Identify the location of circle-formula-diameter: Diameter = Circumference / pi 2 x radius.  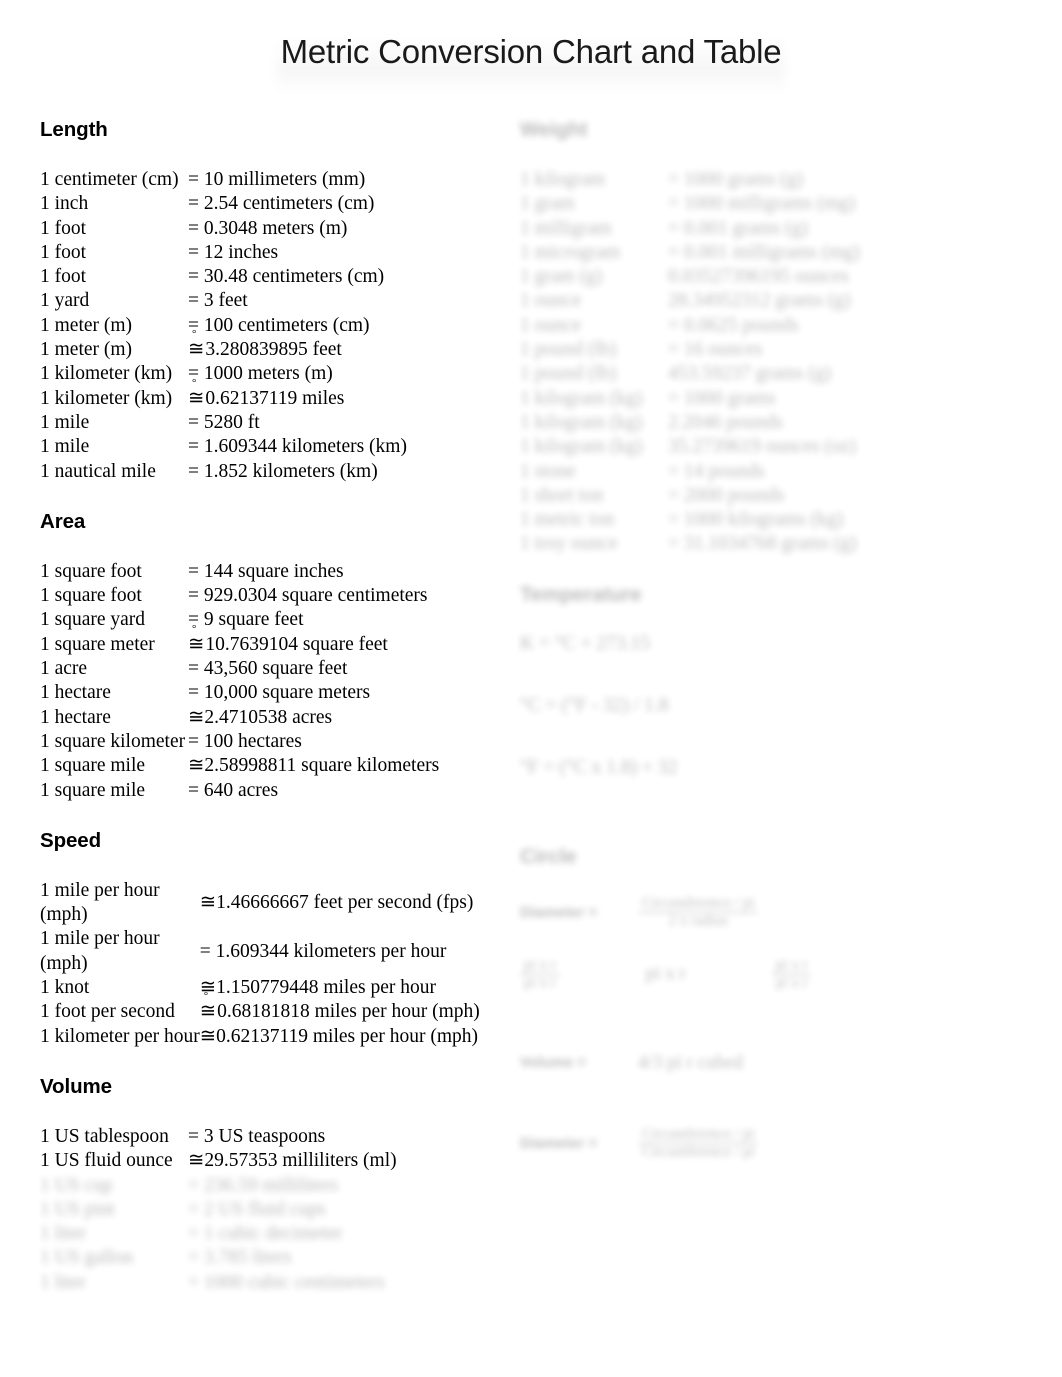
(770, 912).